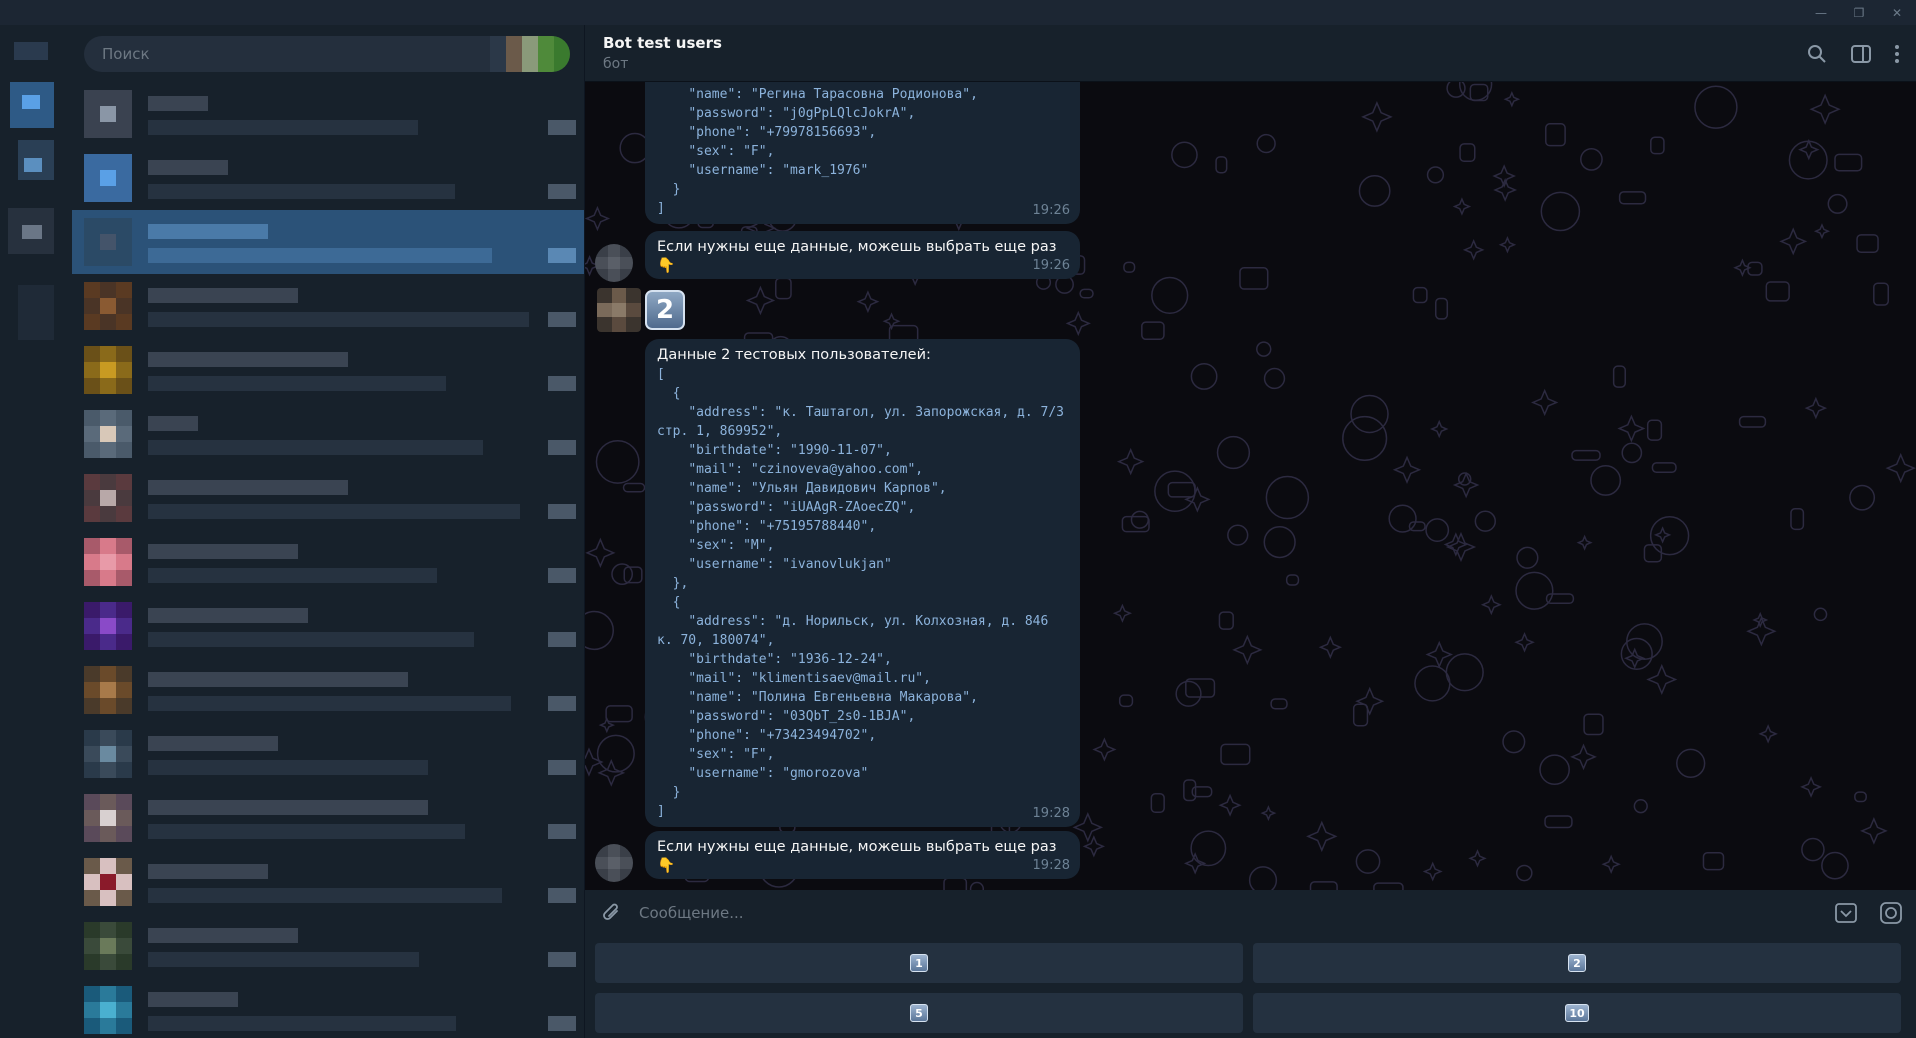 The image size is (1916, 1038). I want to click on search-icon, so click(1817, 54).